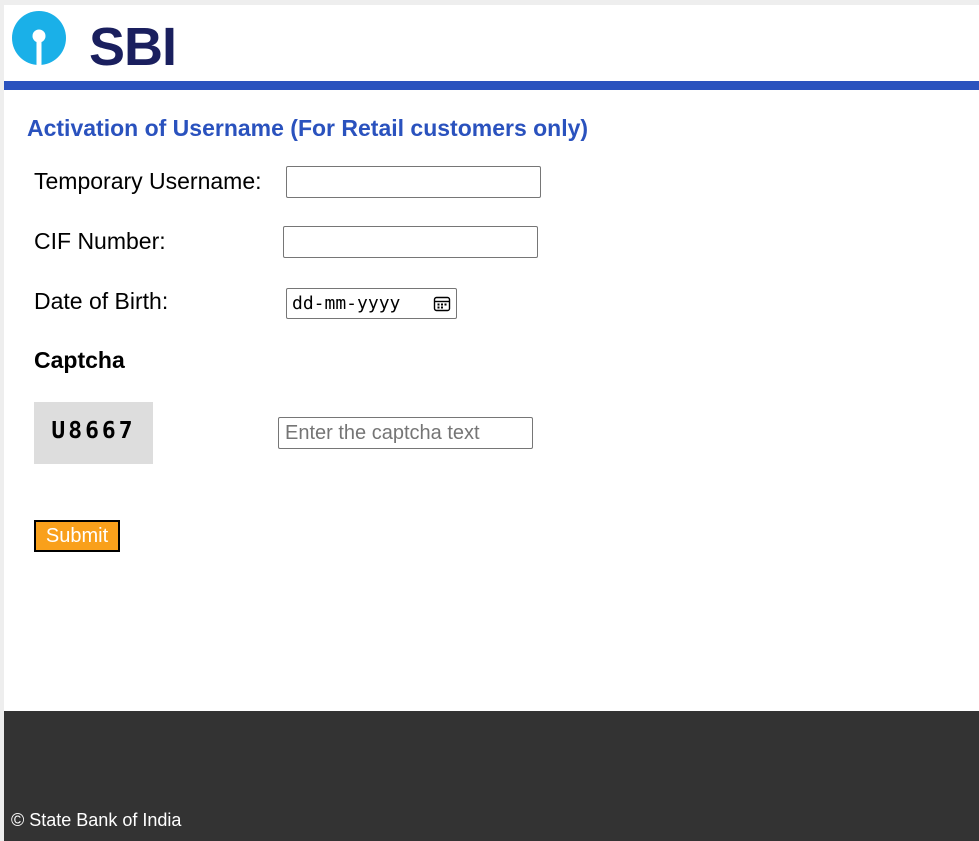  I want to click on captcha-heading: Captcha, so click(79, 360).